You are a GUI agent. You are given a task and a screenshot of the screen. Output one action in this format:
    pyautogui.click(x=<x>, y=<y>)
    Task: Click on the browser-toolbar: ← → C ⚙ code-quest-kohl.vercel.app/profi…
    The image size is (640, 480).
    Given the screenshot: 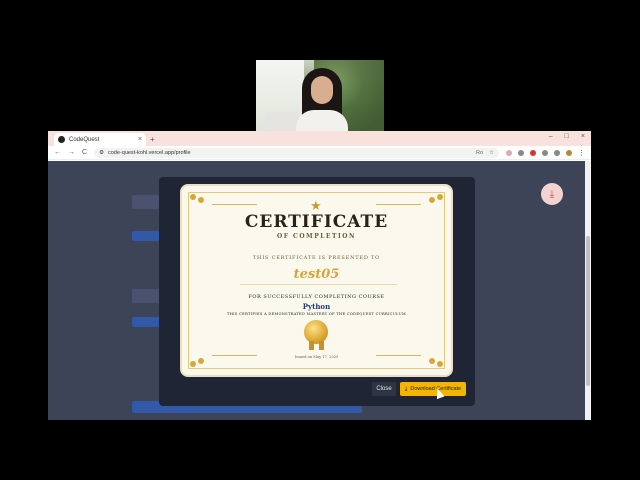 What is the action you would take?
    pyautogui.click(x=319, y=153)
    